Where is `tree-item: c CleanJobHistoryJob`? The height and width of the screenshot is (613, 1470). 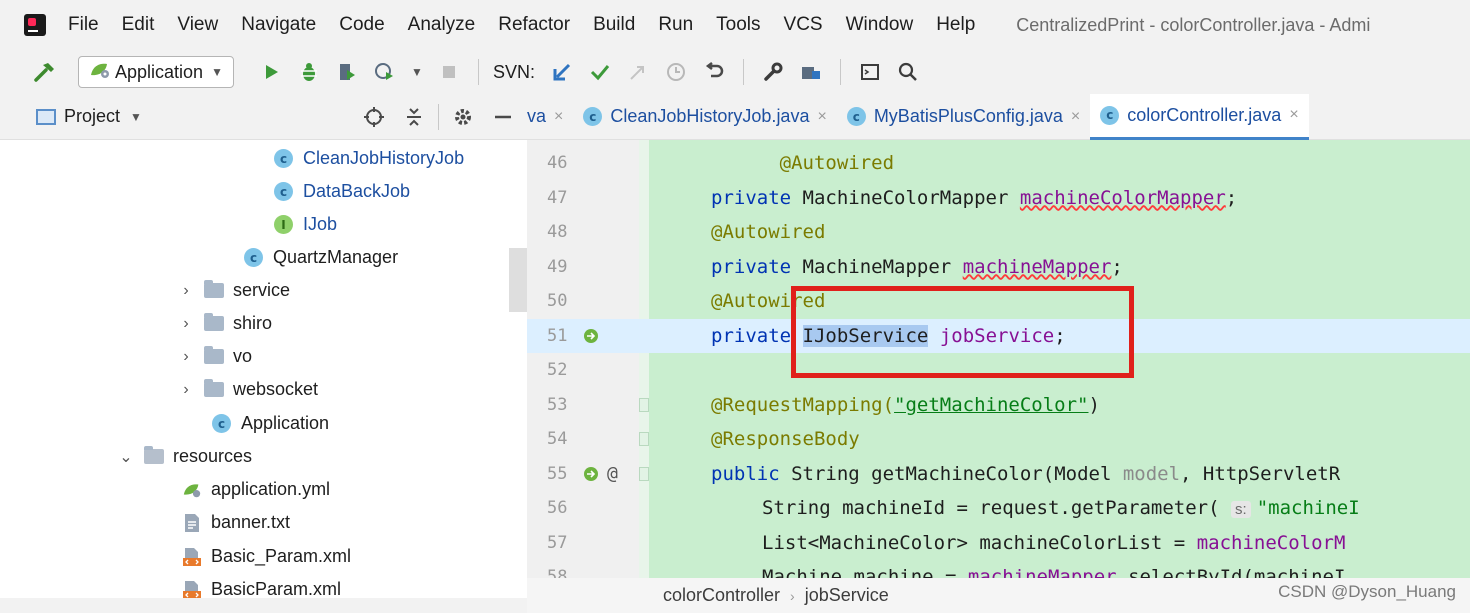
tree-item: c CleanJobHistoryJob is located at coordinates (369, 158).